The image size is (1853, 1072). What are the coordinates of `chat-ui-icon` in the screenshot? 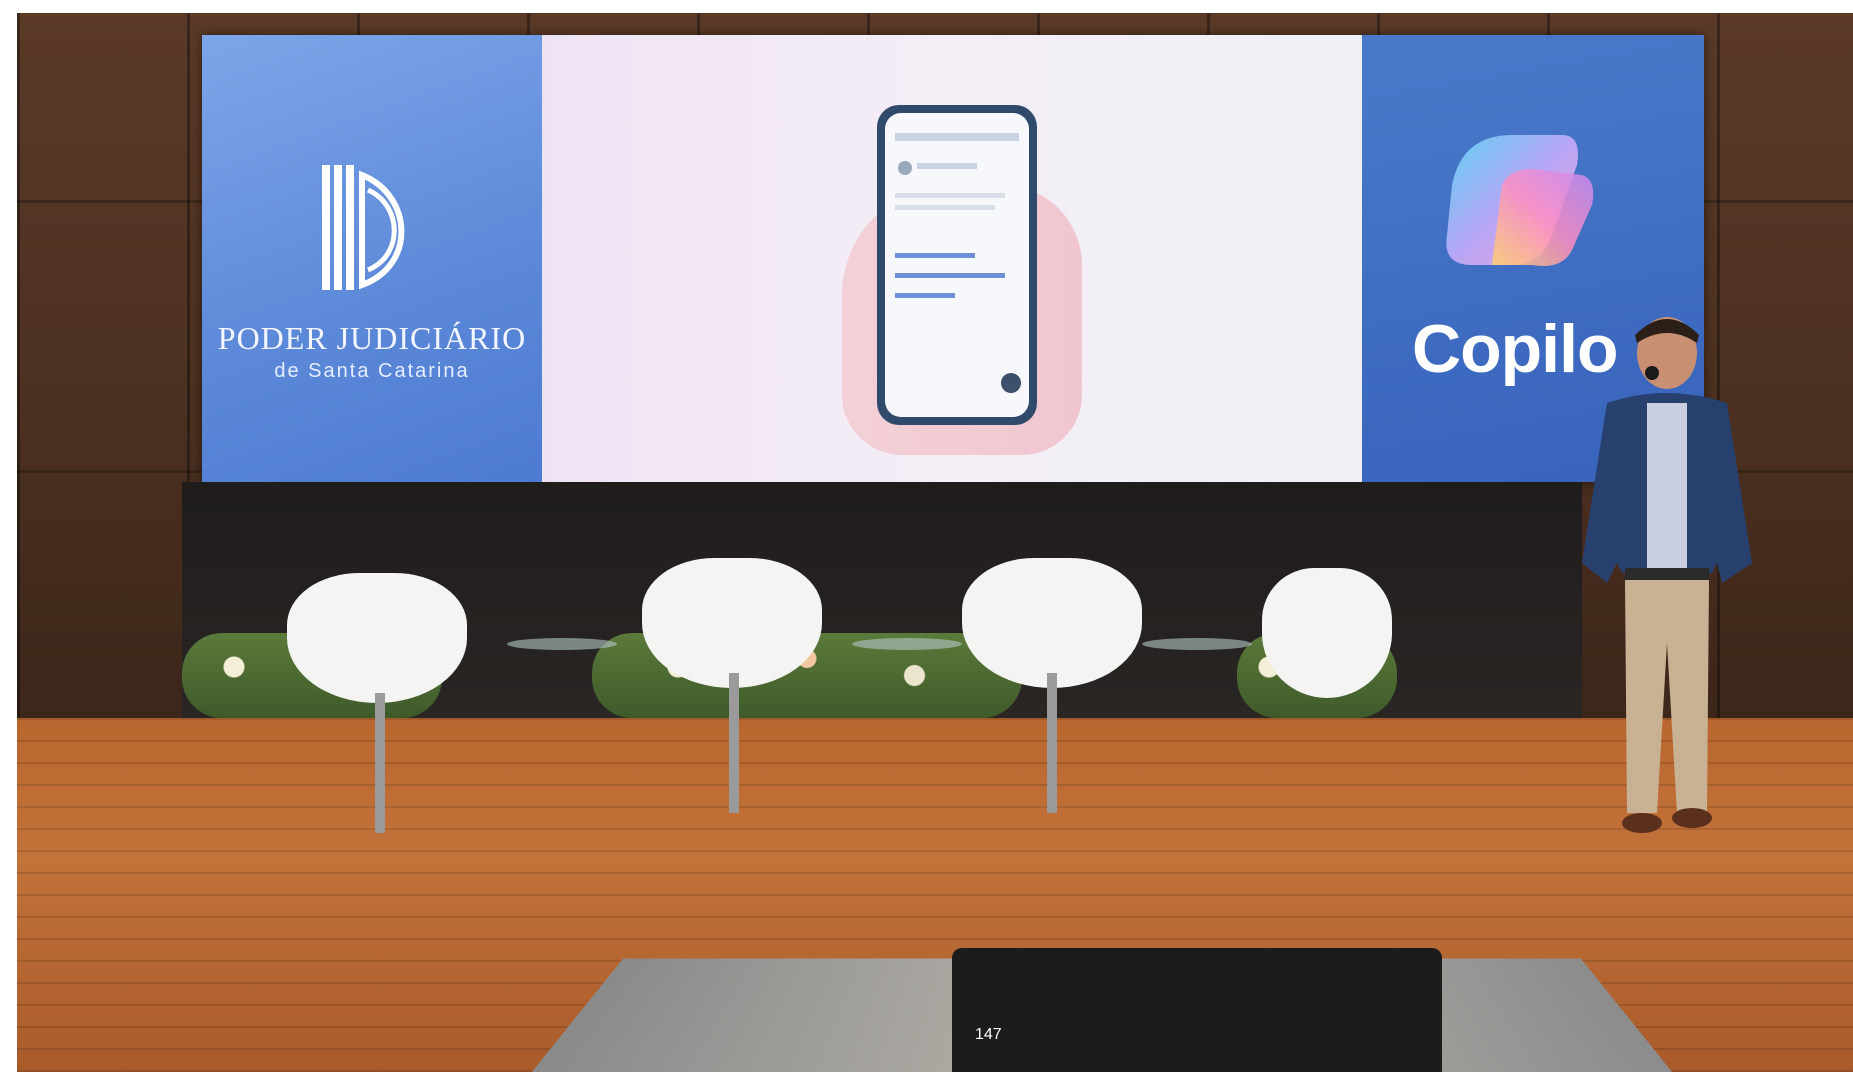 It's located at (958, 263).